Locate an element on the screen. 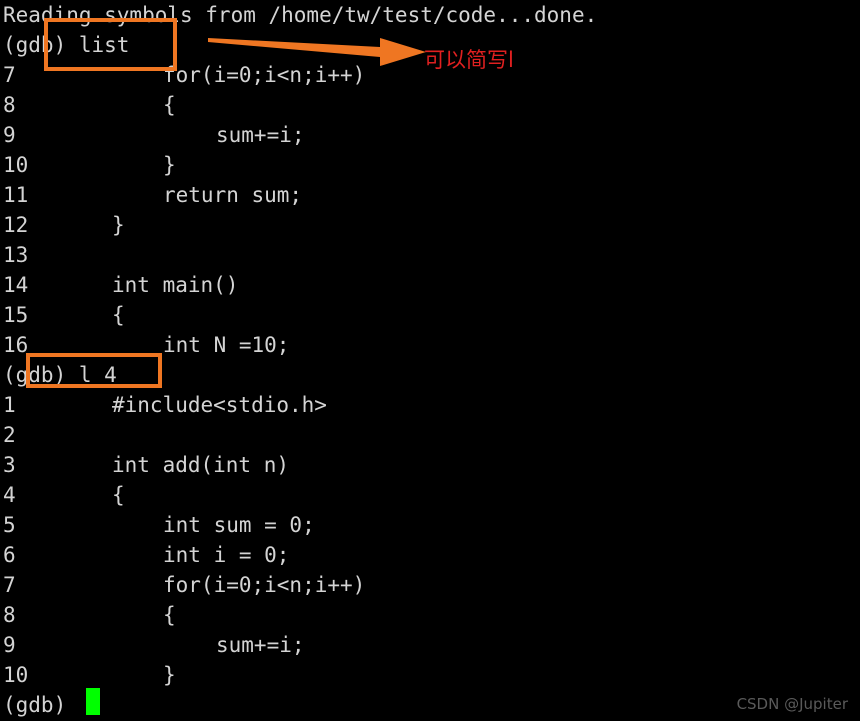 The height and width of the screenshot is (721, 860). line-number: 11 is located at coordinates (16, 195).